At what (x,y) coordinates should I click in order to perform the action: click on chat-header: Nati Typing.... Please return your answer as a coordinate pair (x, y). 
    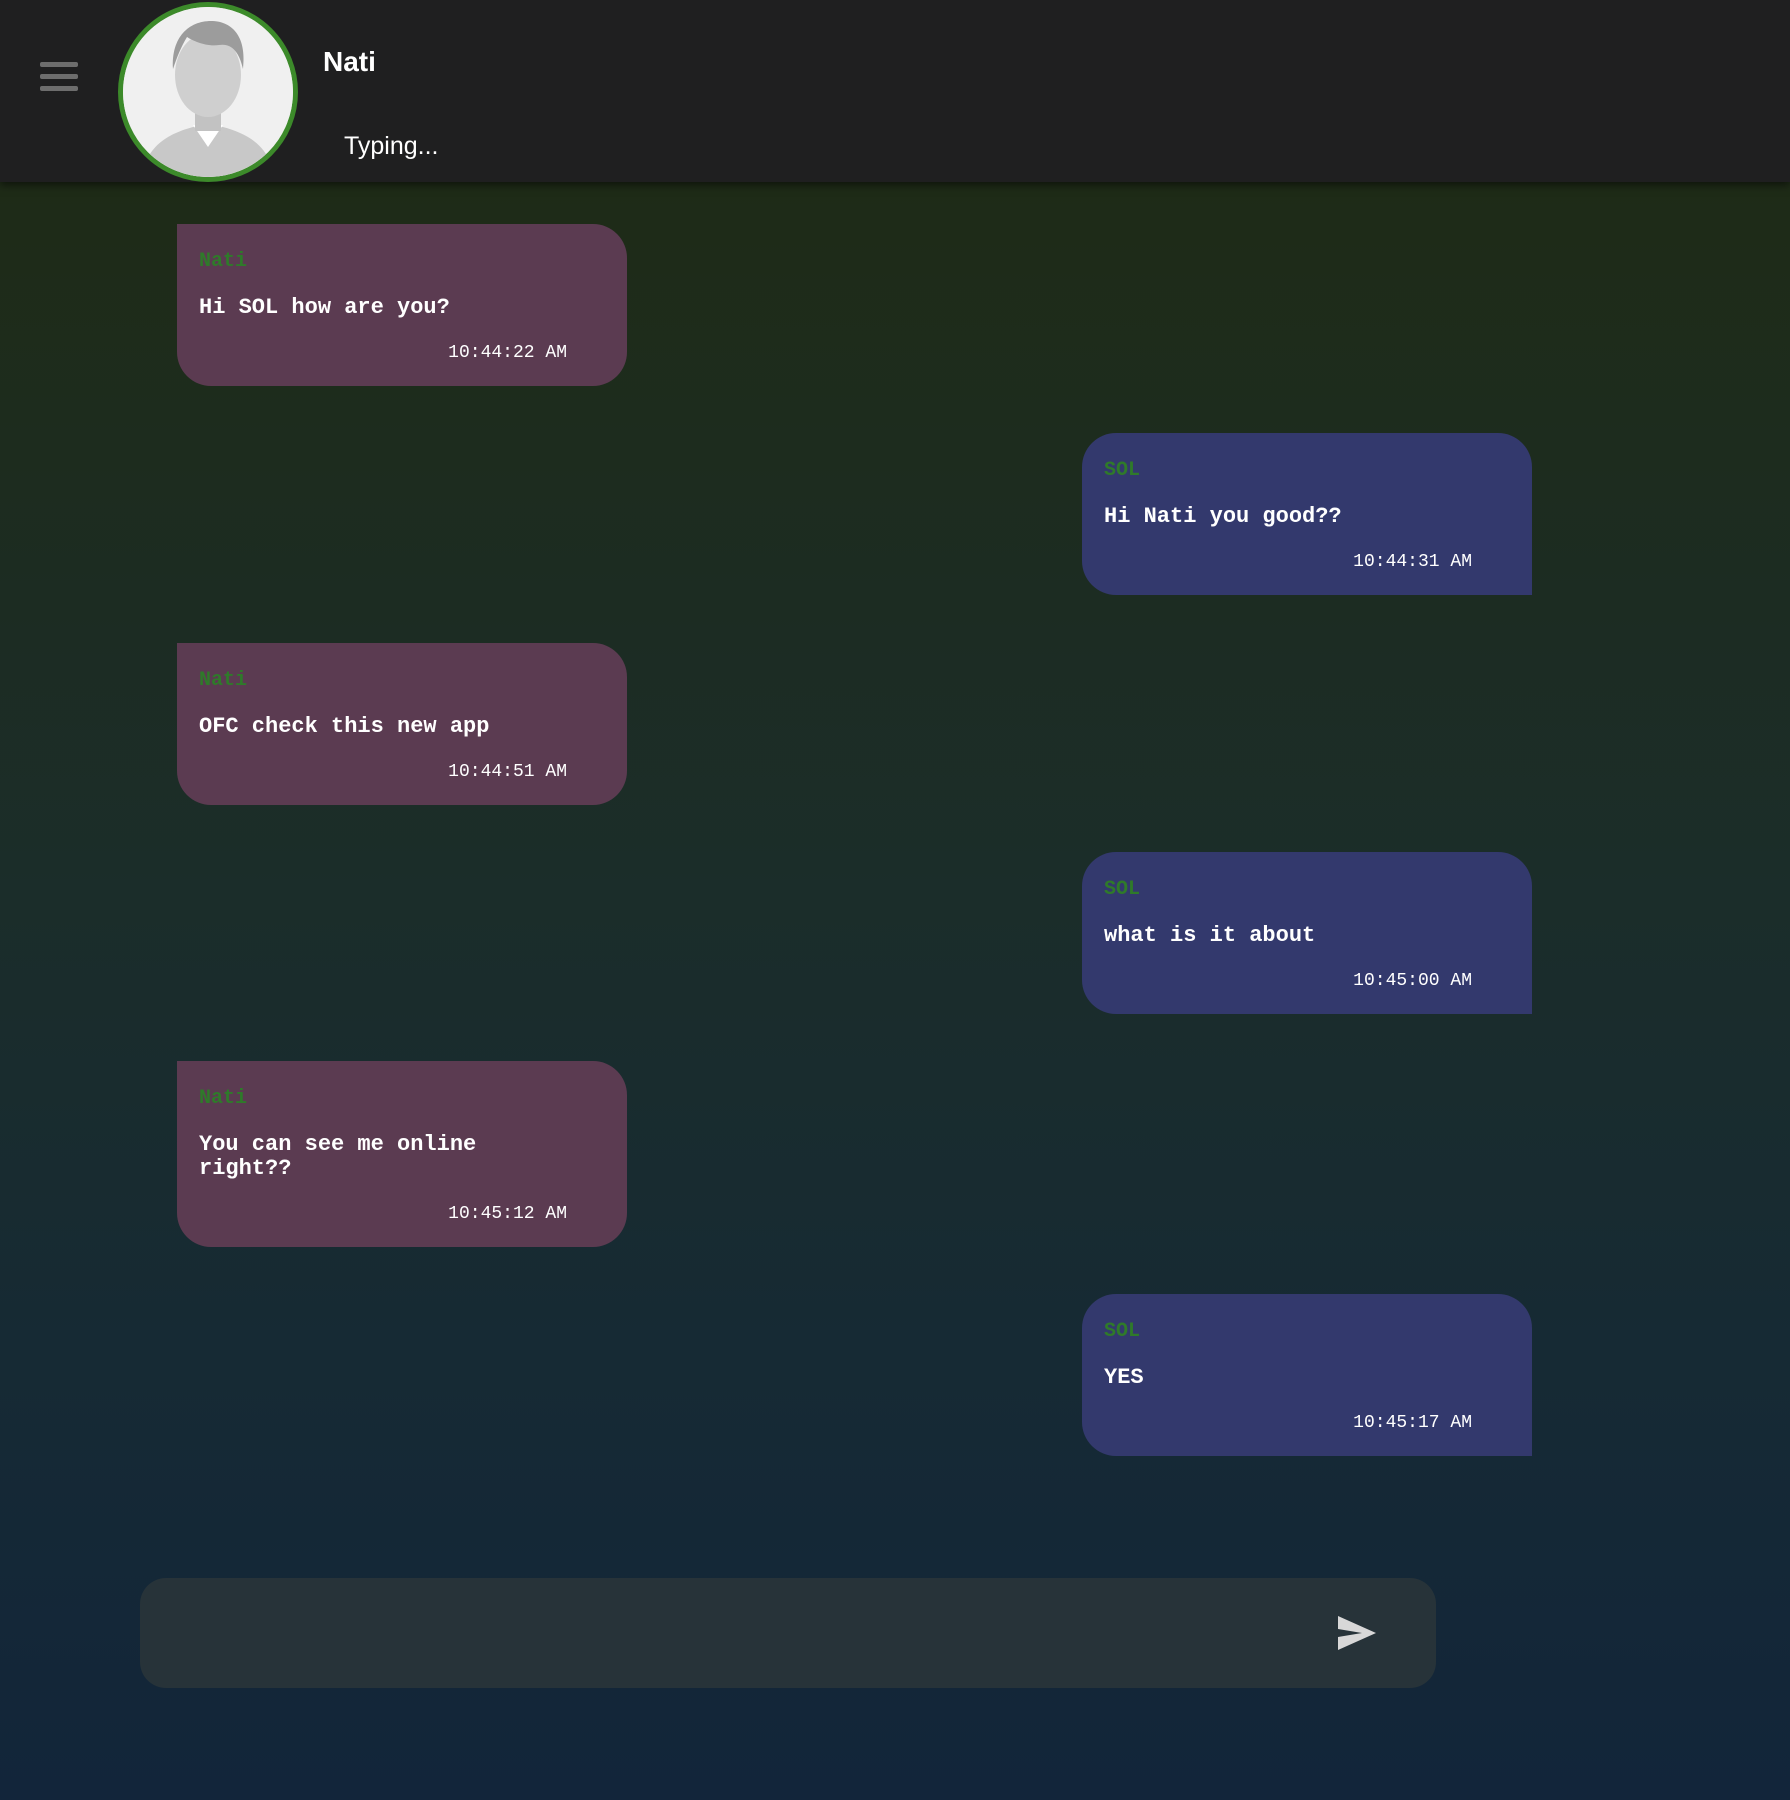
    Looking at the image, I should click on (895, 91).